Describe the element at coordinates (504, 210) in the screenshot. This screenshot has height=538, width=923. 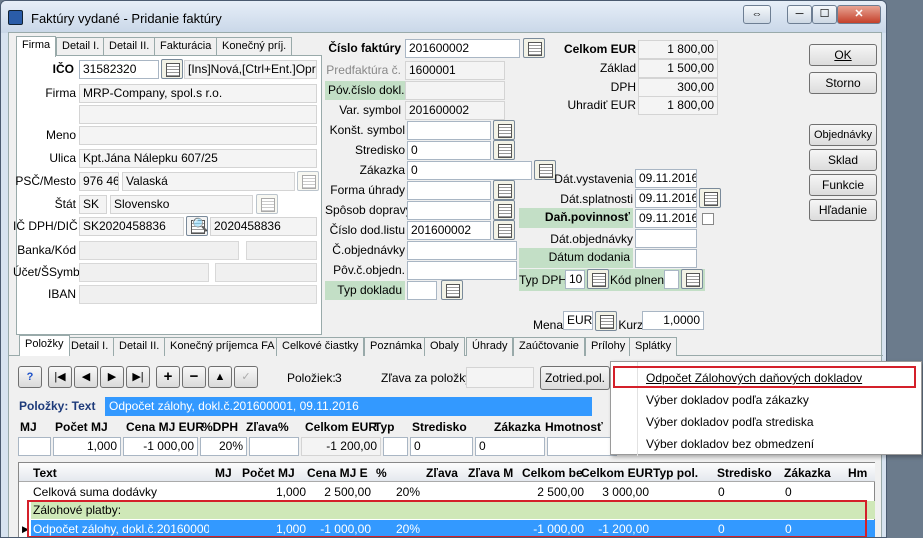
I see `sposob-picker-icon` at that location.